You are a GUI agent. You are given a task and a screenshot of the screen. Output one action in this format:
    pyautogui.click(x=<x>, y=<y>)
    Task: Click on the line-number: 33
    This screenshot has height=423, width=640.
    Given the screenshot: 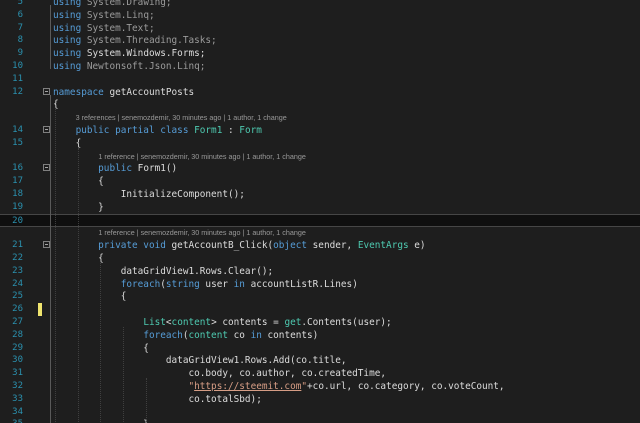 What is the action you would take?
    pyautogui.click(x=17, y=398)
    